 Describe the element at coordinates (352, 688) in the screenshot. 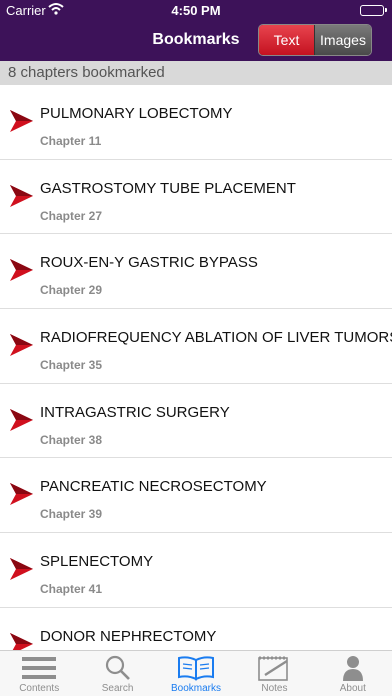

I see `tab-label: About` at that location.